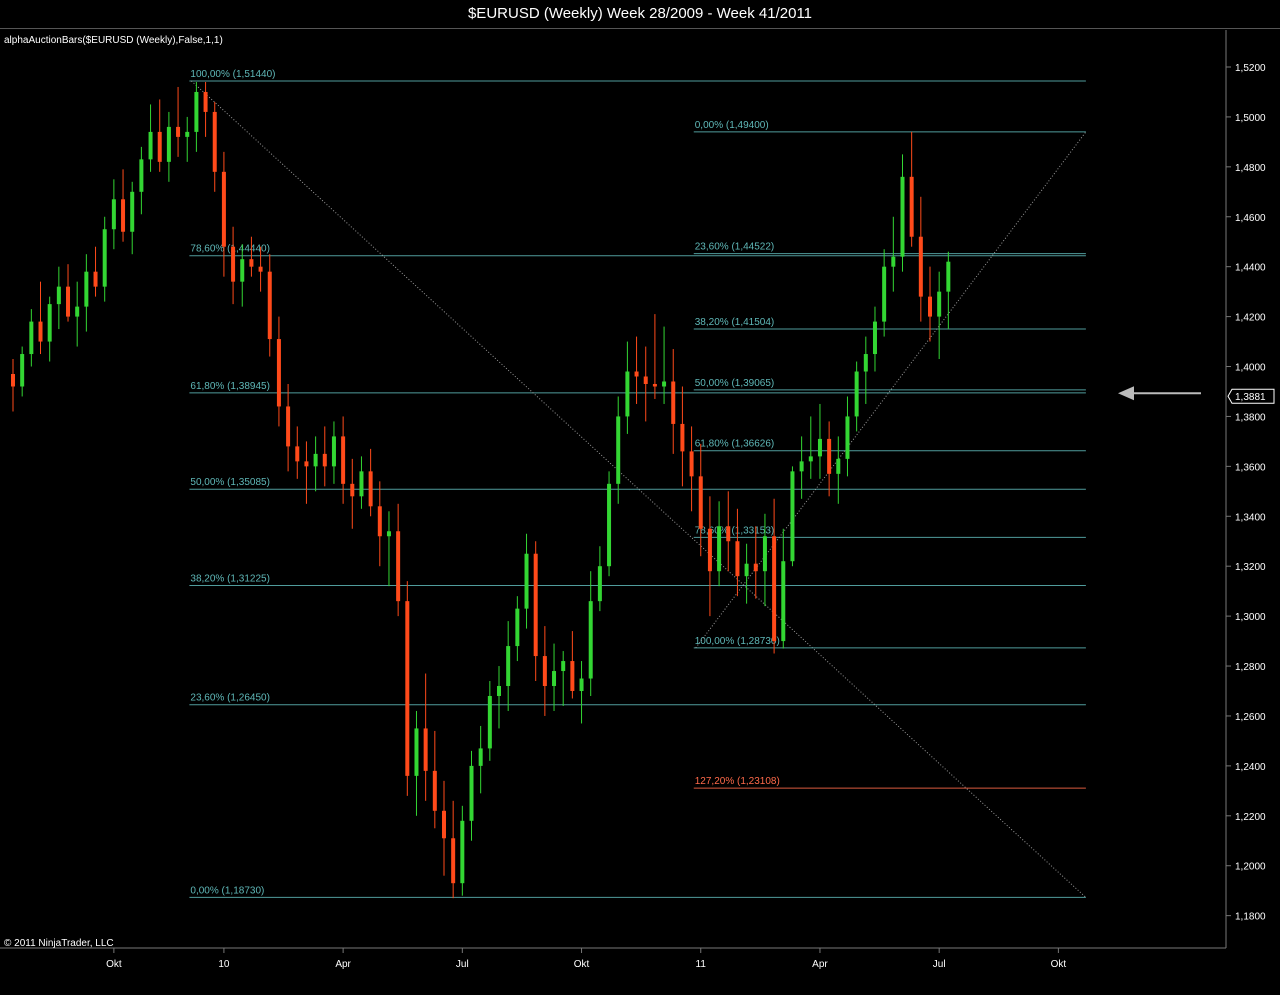 This screenshot has width=1280, height=995. I want to click on y-tick-label: 1,4400, so click(1250, 268).